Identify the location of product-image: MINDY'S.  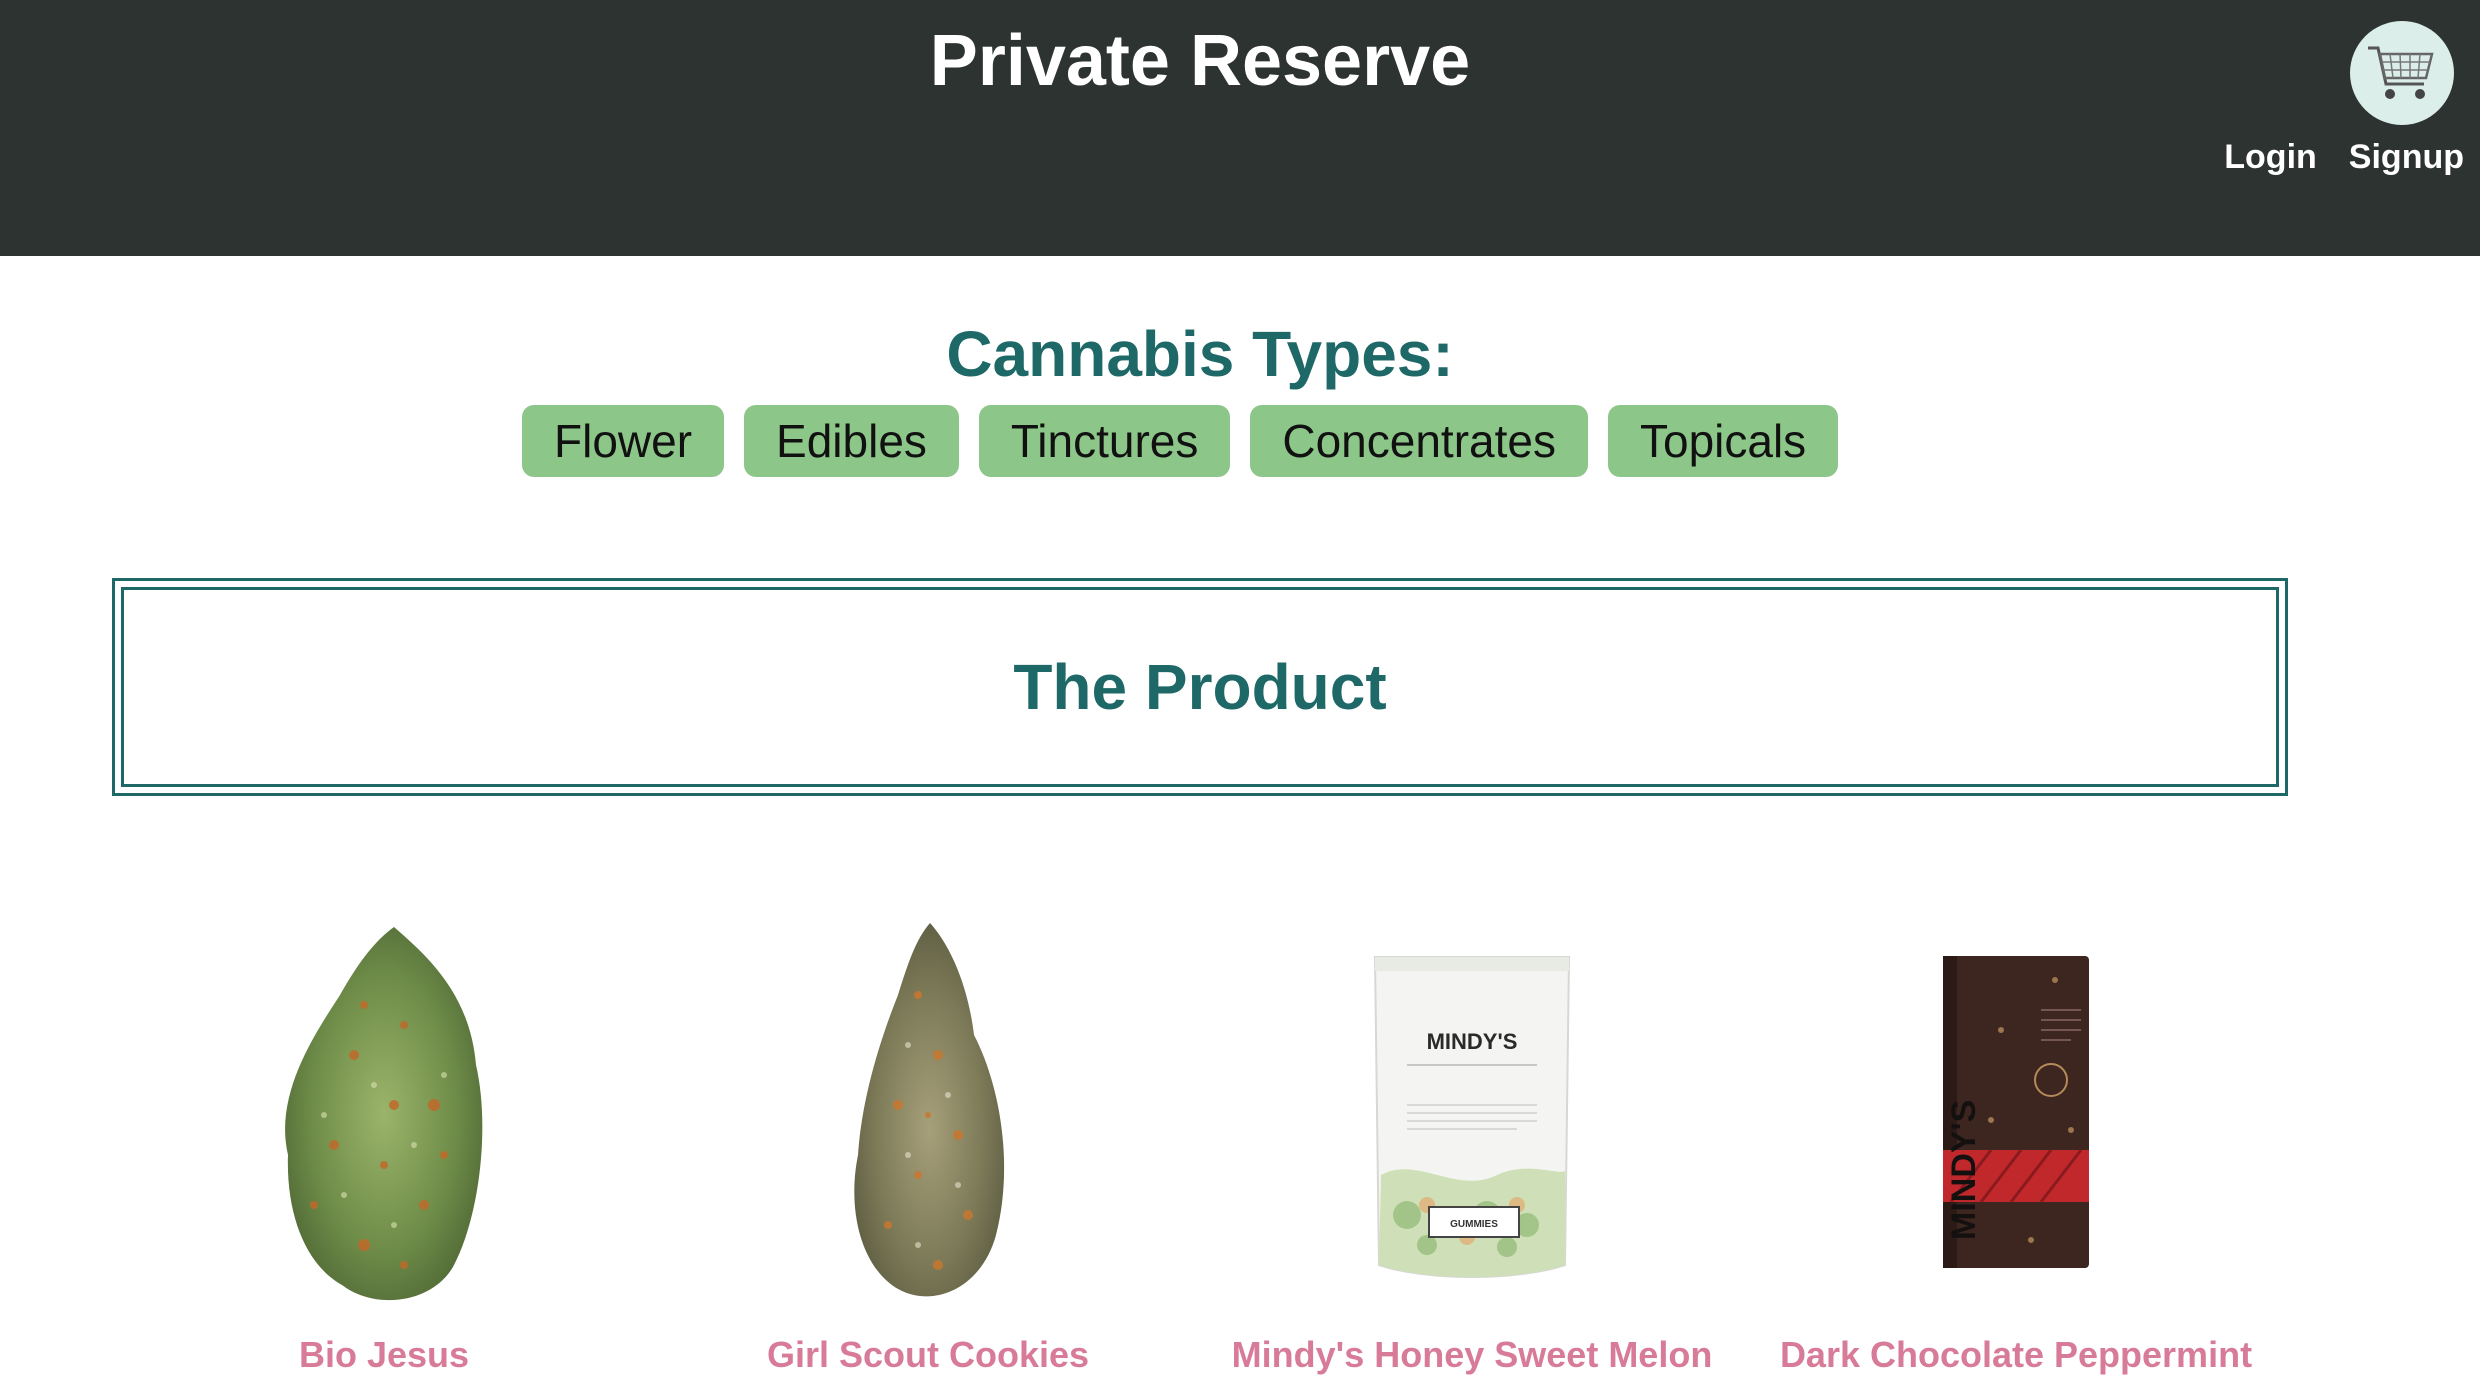
(2016, 1115).